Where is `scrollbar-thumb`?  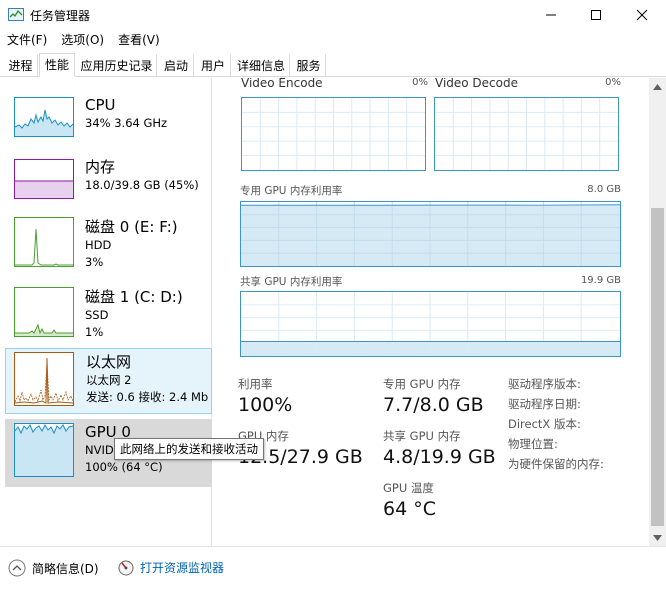
scrollbar-thumb is located at coordinates (657, 367).